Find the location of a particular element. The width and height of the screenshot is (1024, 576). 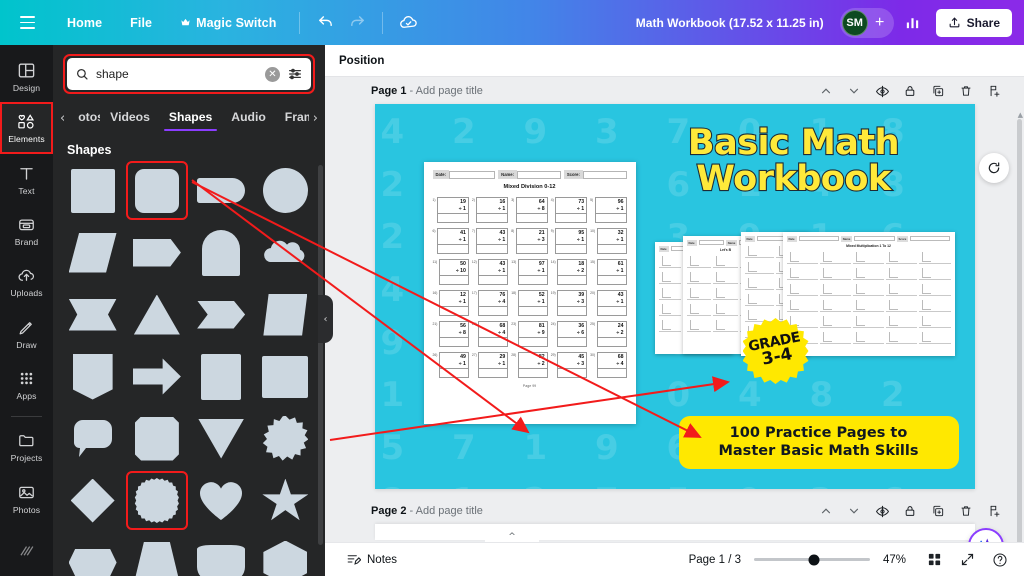

shape-cloud is located at coordinates (285, 252).